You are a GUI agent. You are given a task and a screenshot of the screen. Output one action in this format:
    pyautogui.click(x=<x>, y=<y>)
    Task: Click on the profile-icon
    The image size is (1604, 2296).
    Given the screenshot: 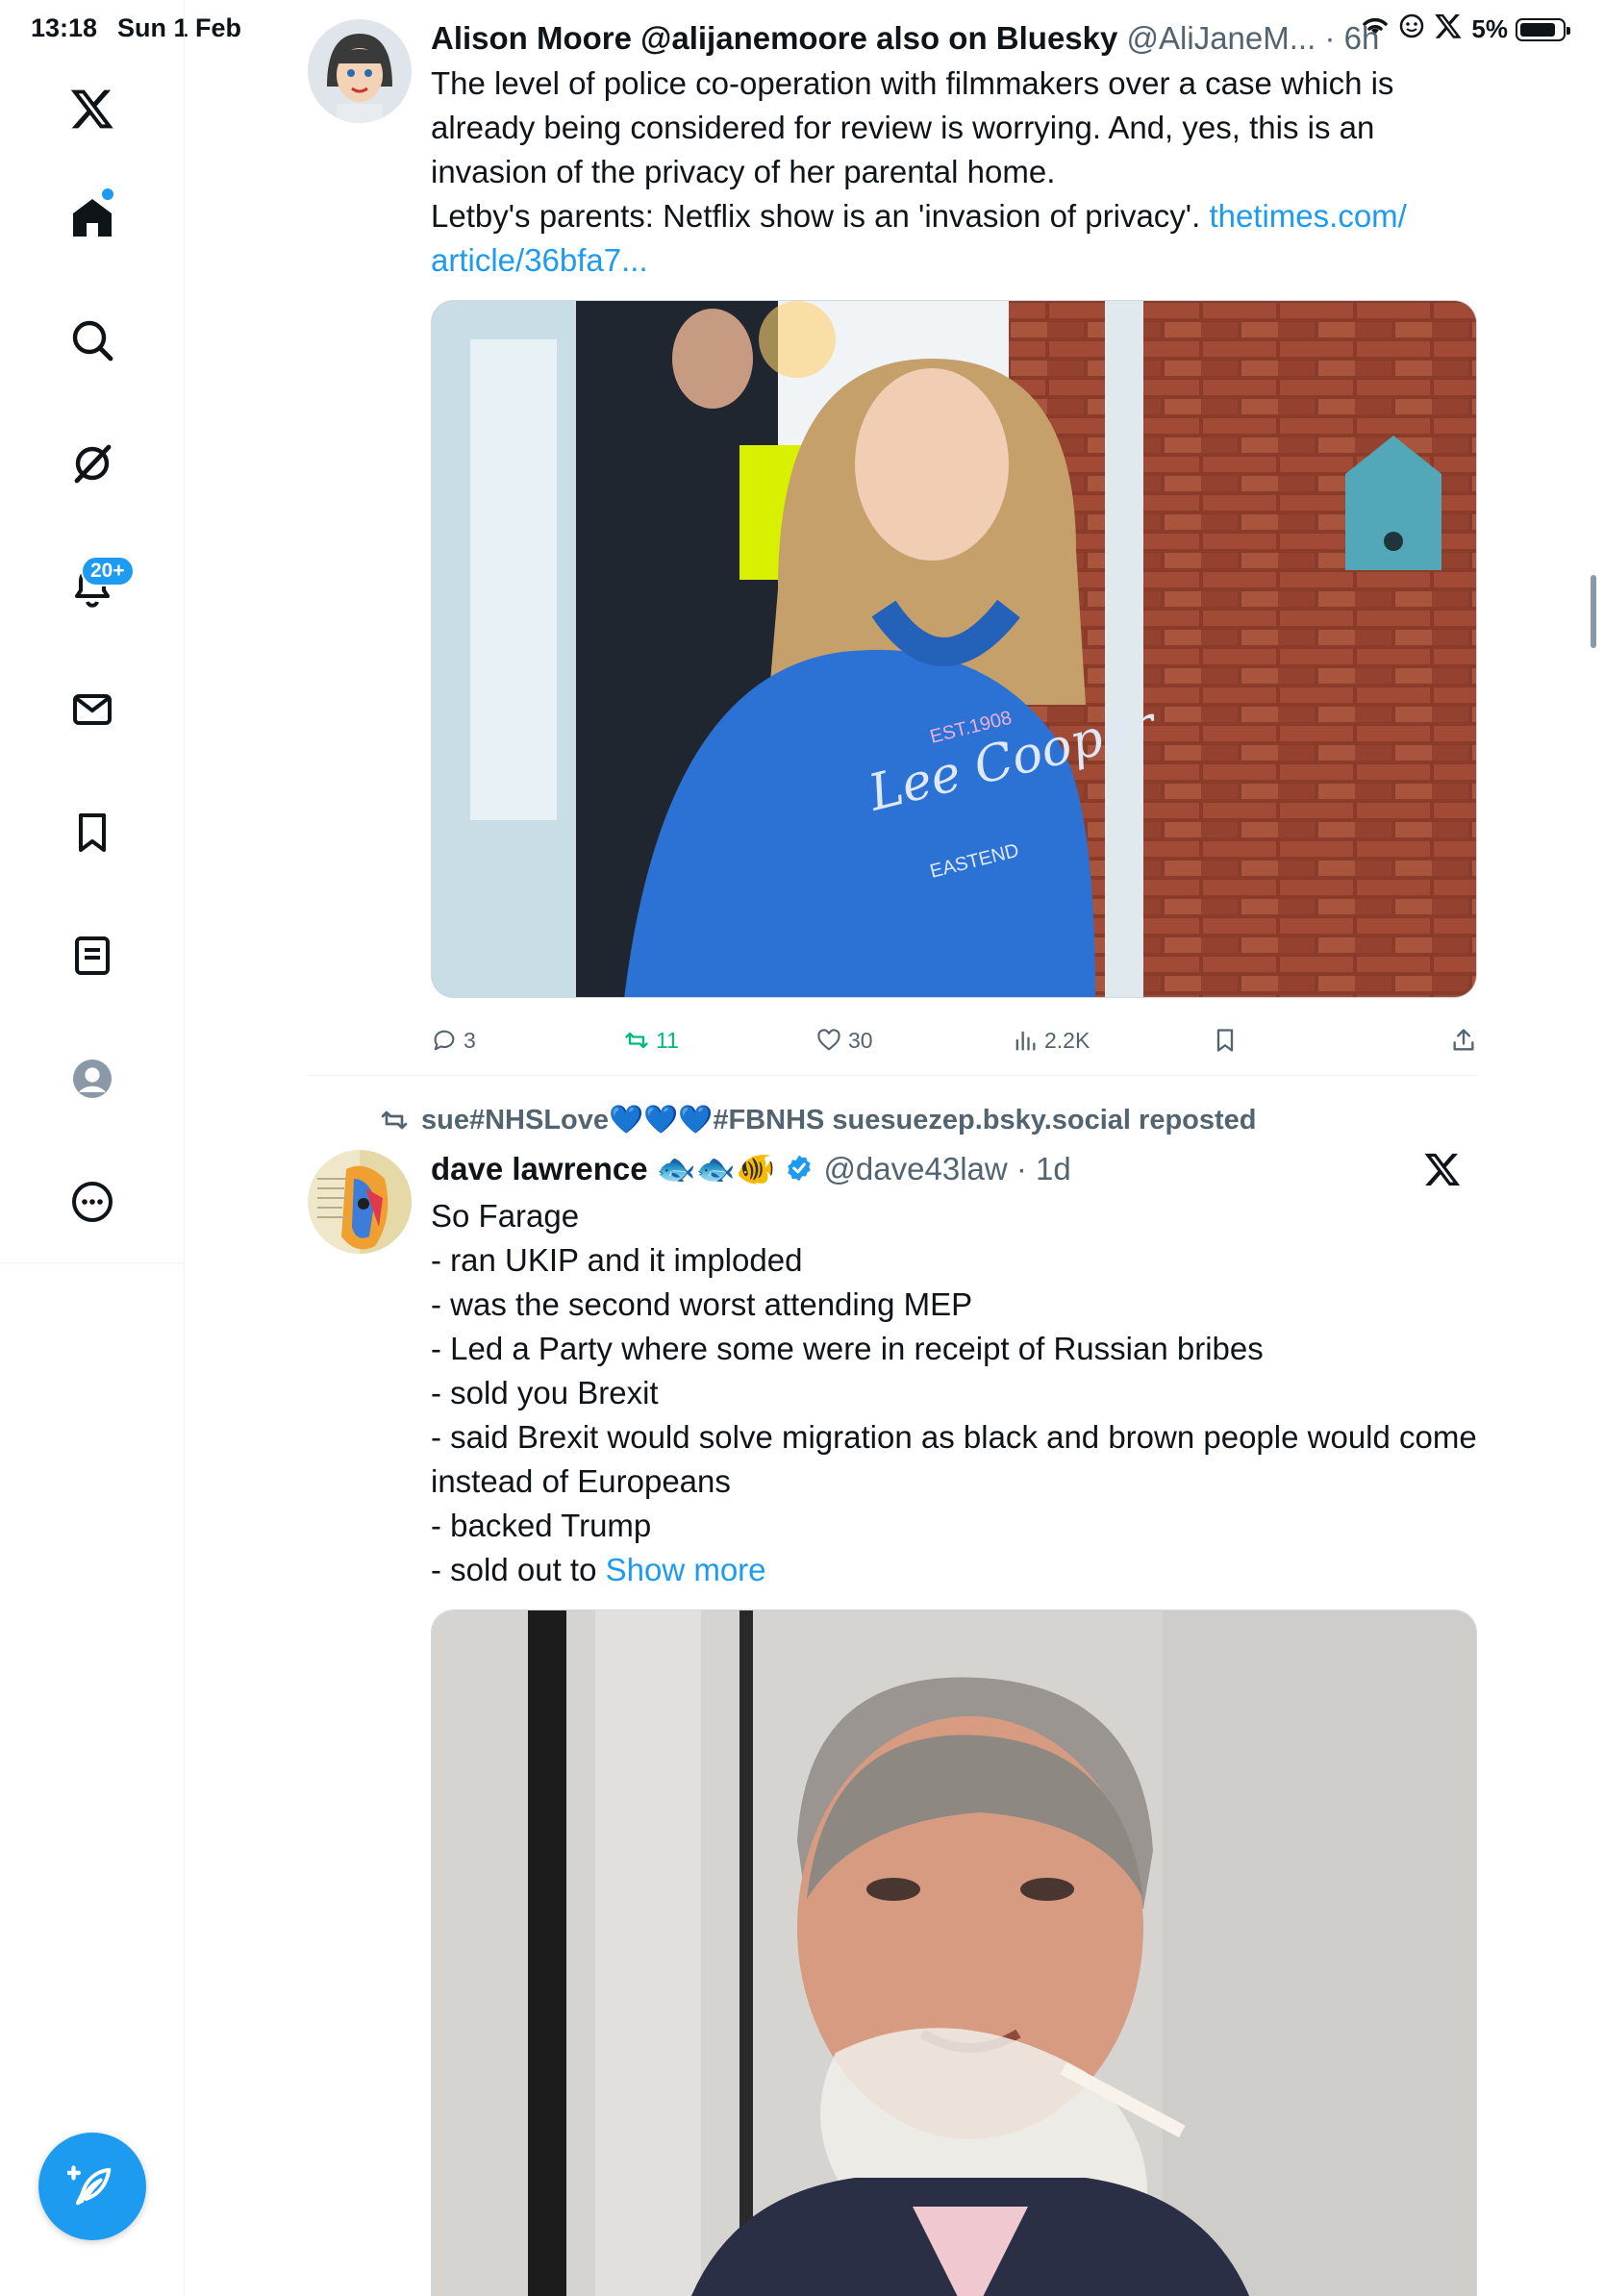 What is the action you would take?
    pyautogui.click(x=92, y=1078)
    